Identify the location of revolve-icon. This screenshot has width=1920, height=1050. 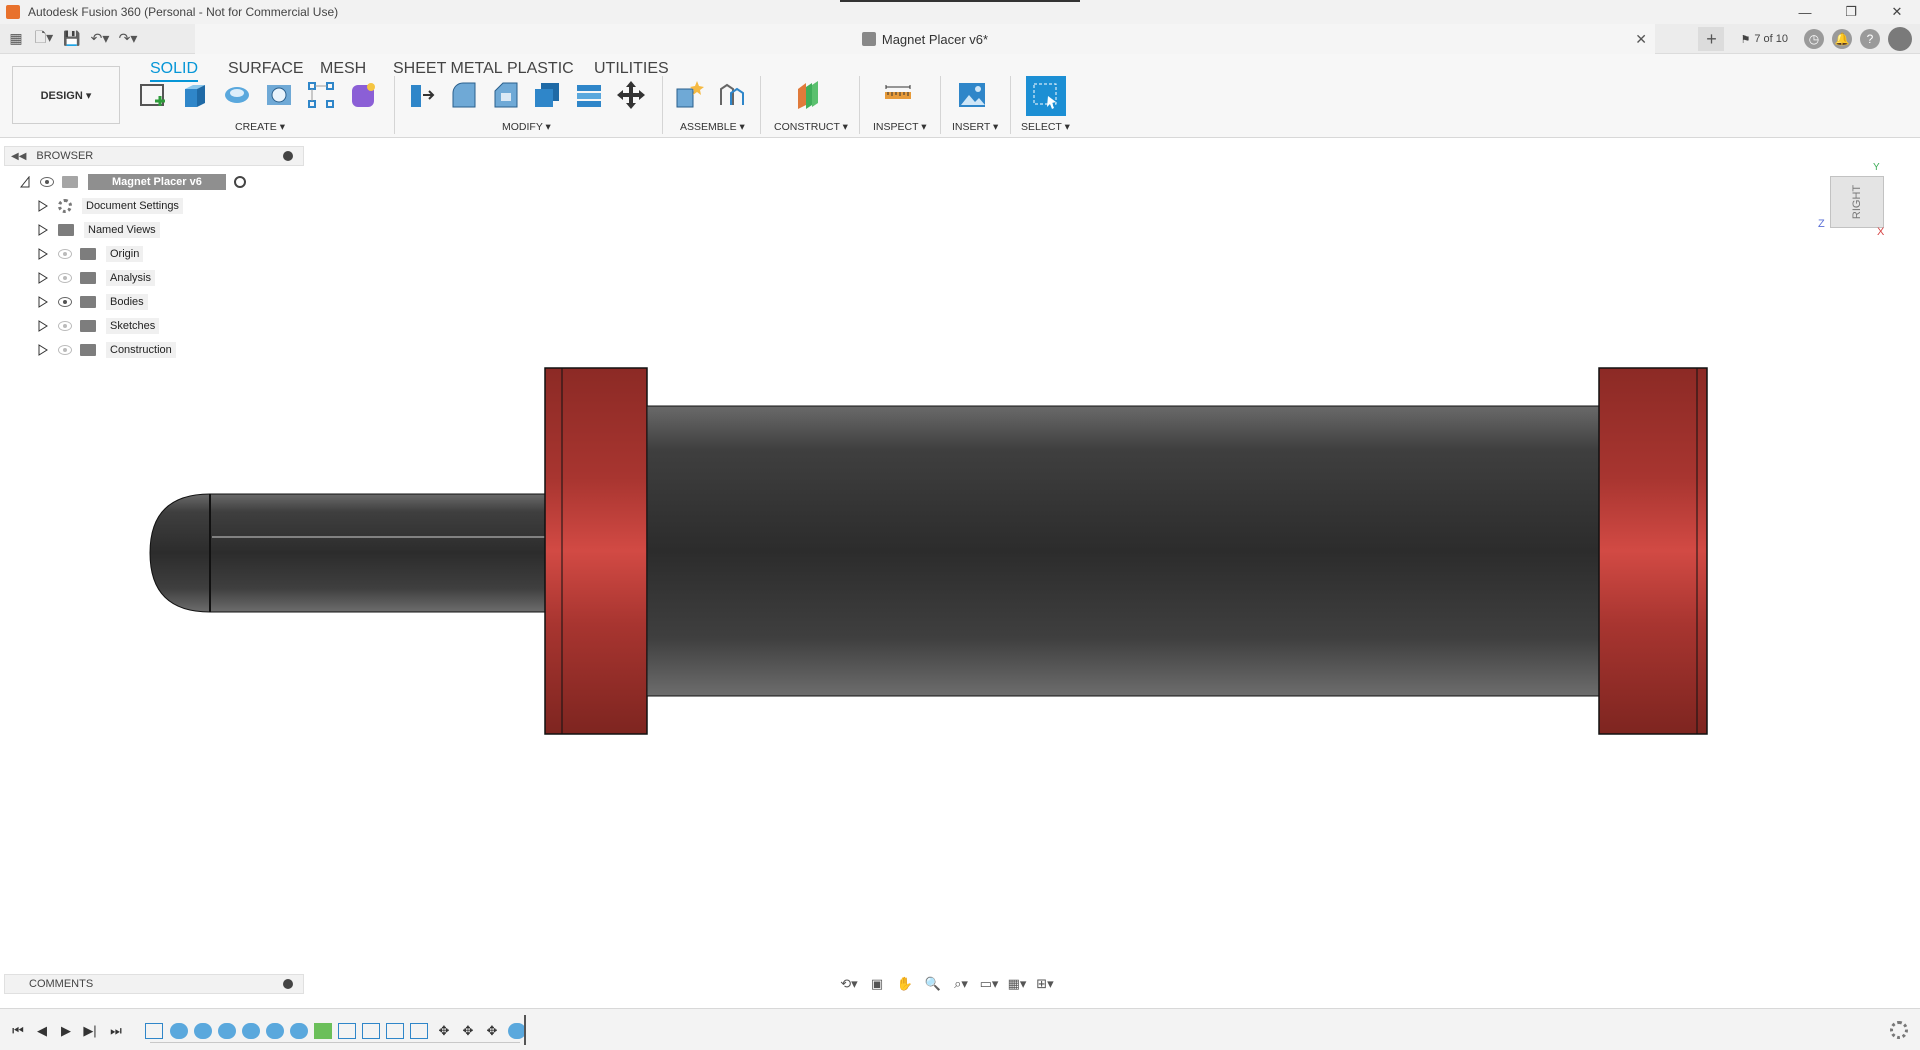
(237, 95).